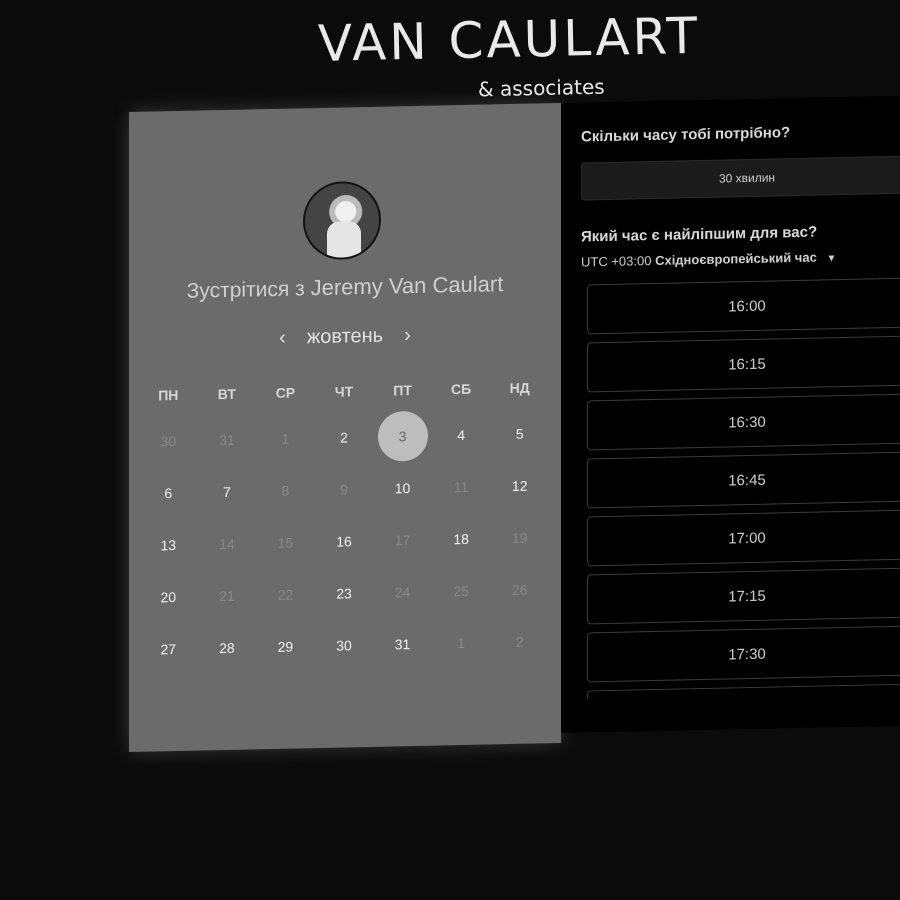  Describe the element at coordinates (282, 339) in the screenshot. I see `prev-month-button: ‹` at that location.